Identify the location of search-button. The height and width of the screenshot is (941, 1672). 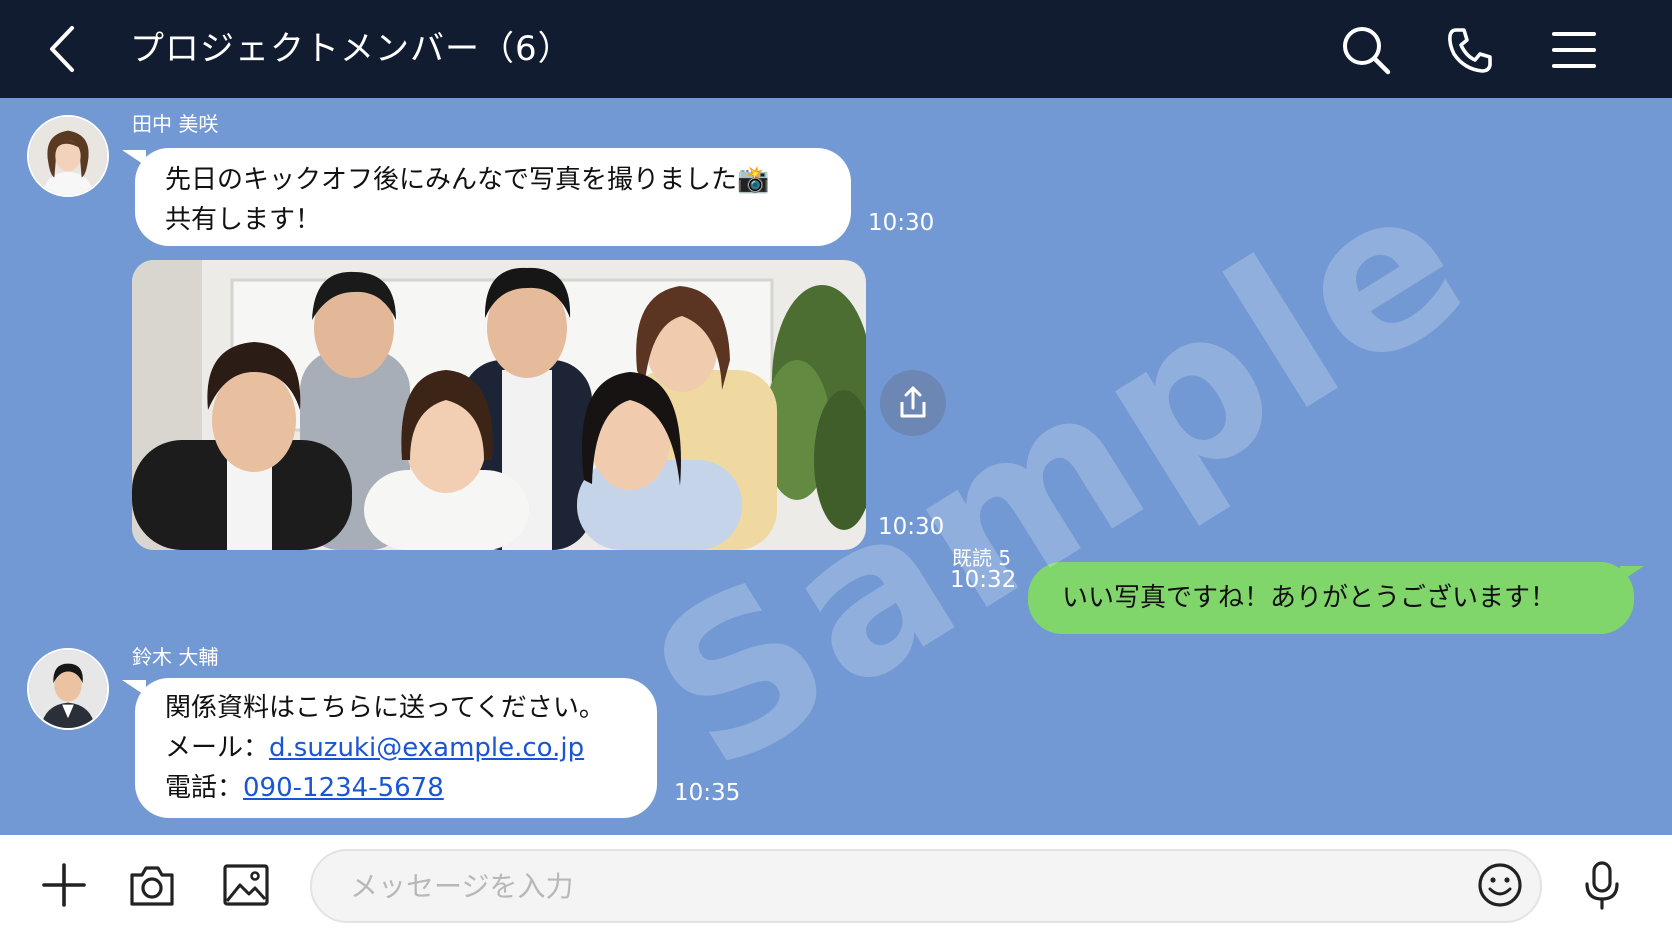
(1366, 50).